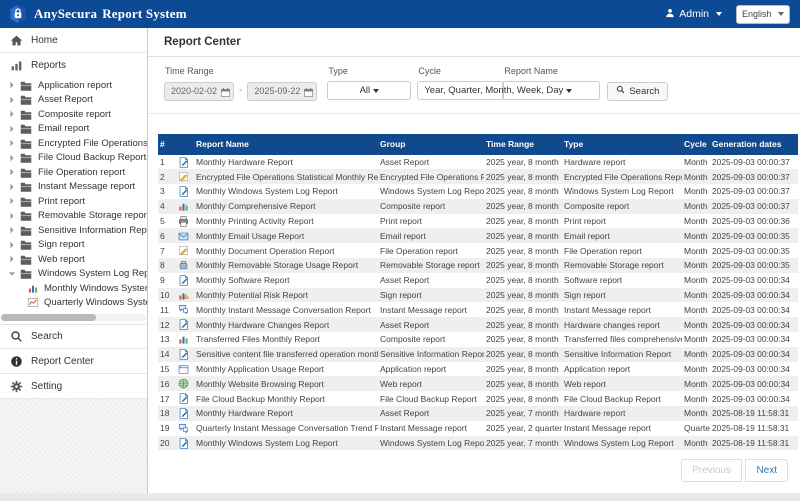  What do you see at coordinates (73, 158) in the screenshot?
I see `sidebar-item-file-cloud-backup-report: File Cloud Backup Report` at bounding box center [73, 158].